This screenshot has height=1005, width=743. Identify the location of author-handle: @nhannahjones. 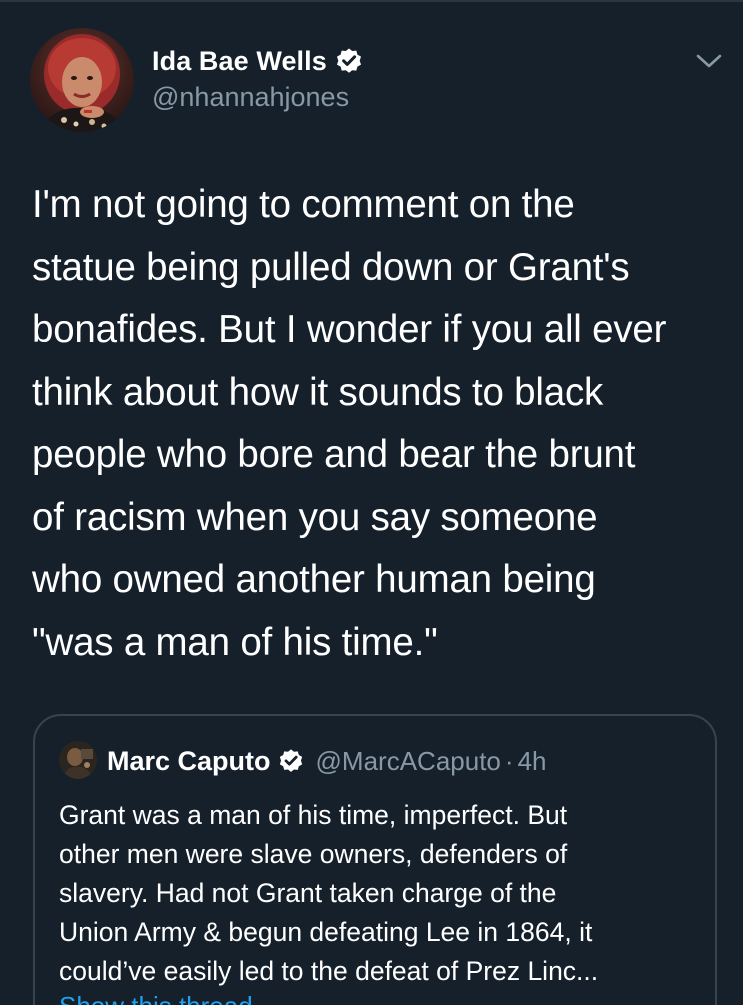
(250, 97).